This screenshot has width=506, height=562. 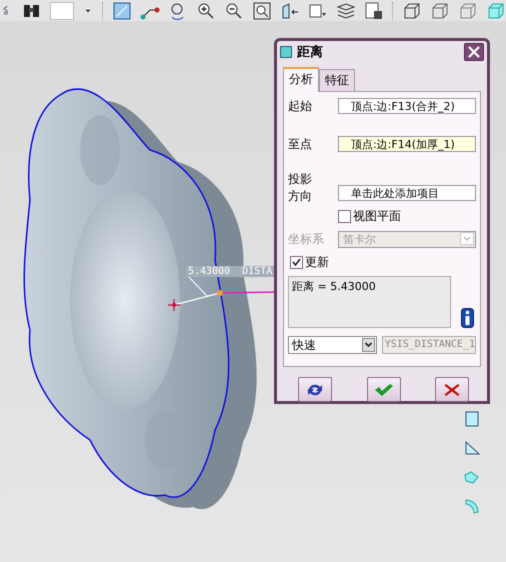 What do you see at coordinates (220, 293) in the screenshot?
I see `end-point-icon` at bounding box center [220, 293].